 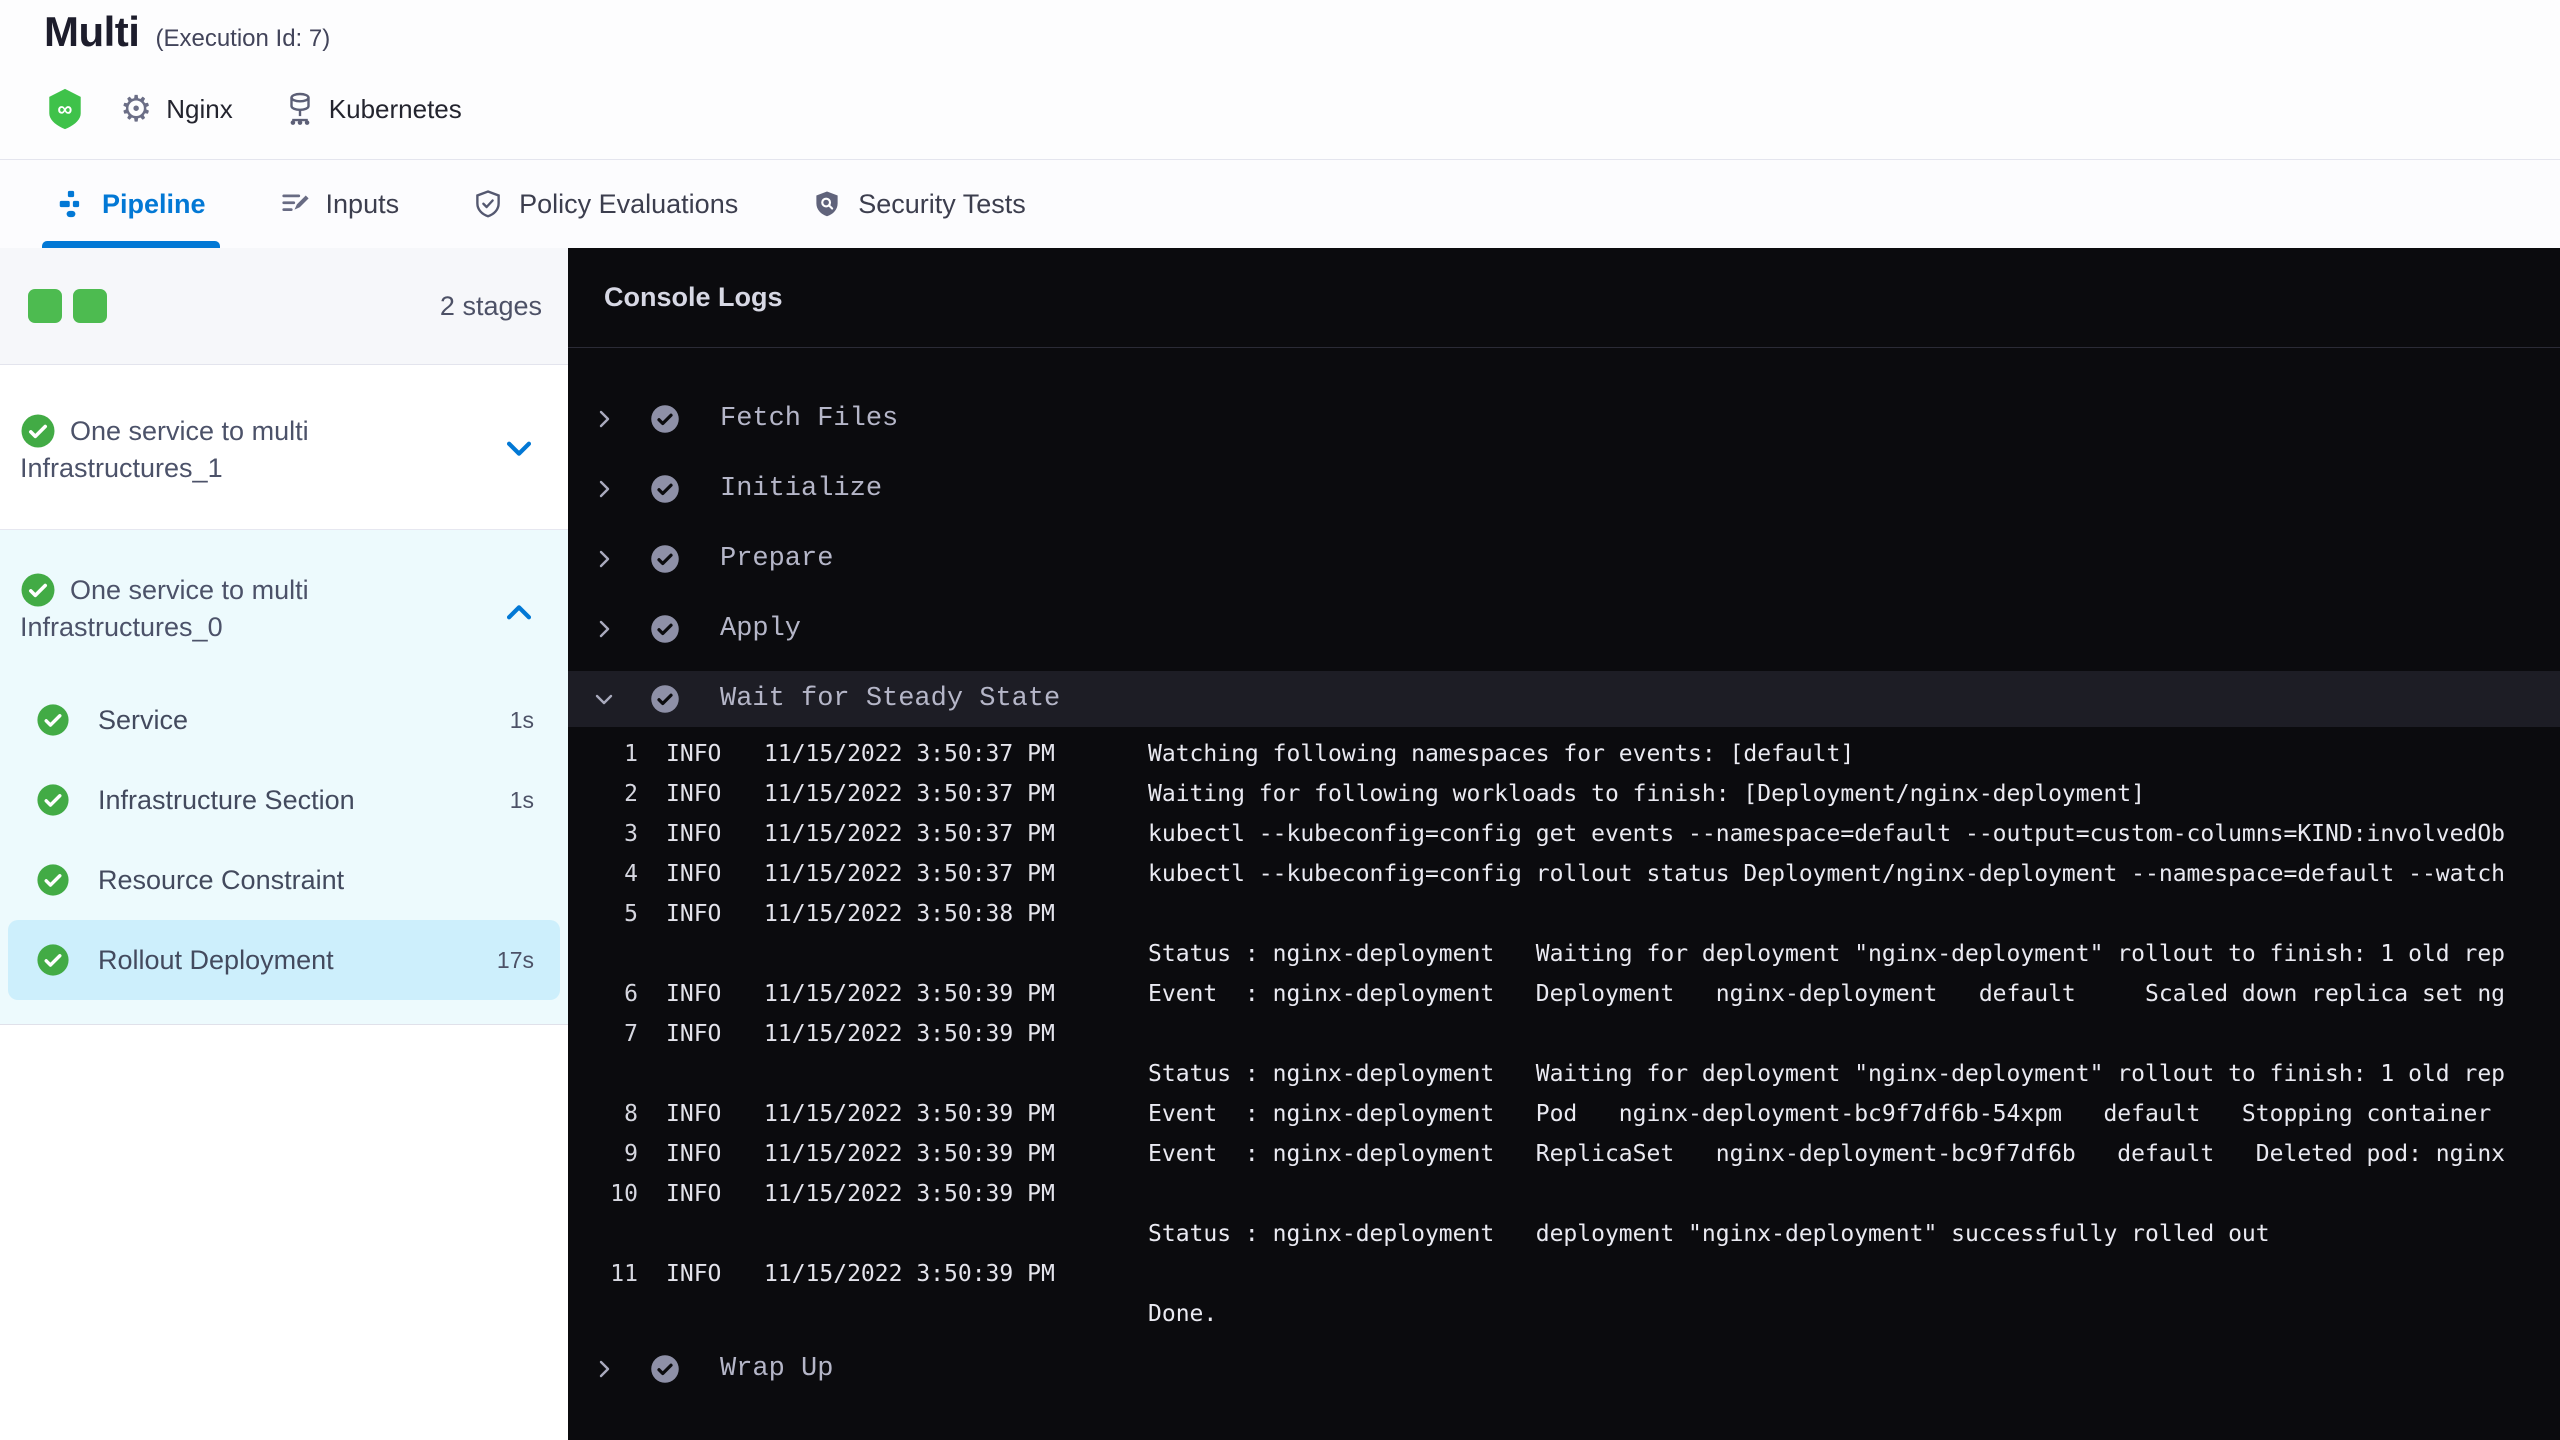 I want to click on log-line: 5 INFO 11/15/2022 3:50:38 PM, so click(x=1564, y=914).